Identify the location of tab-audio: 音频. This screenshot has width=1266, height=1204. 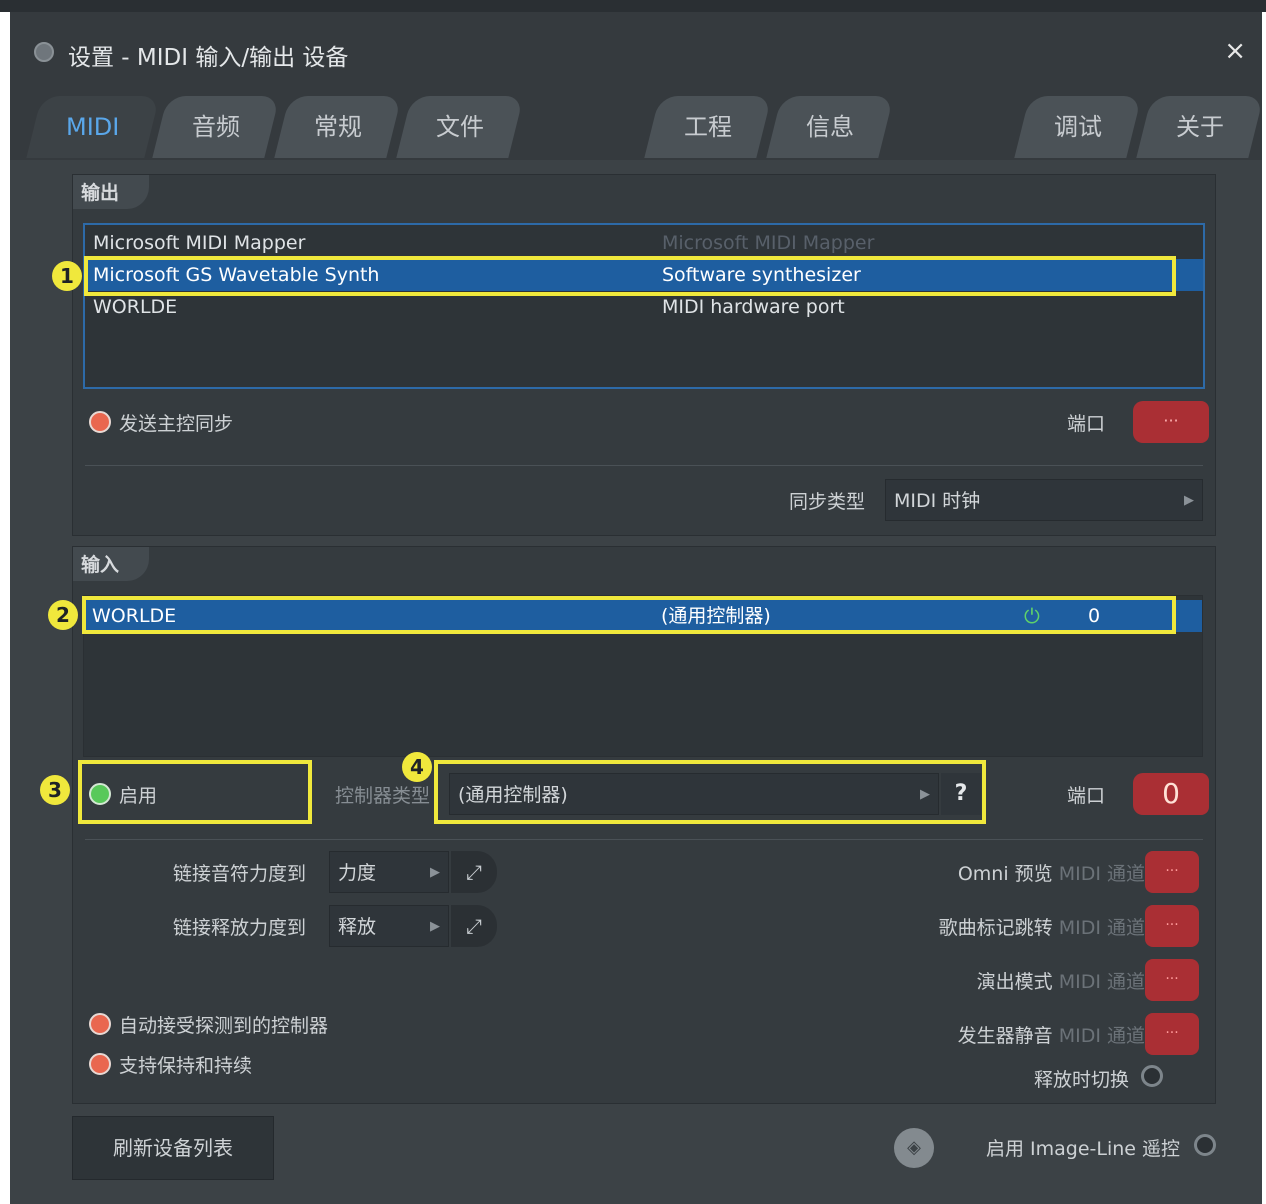
(216, 127).